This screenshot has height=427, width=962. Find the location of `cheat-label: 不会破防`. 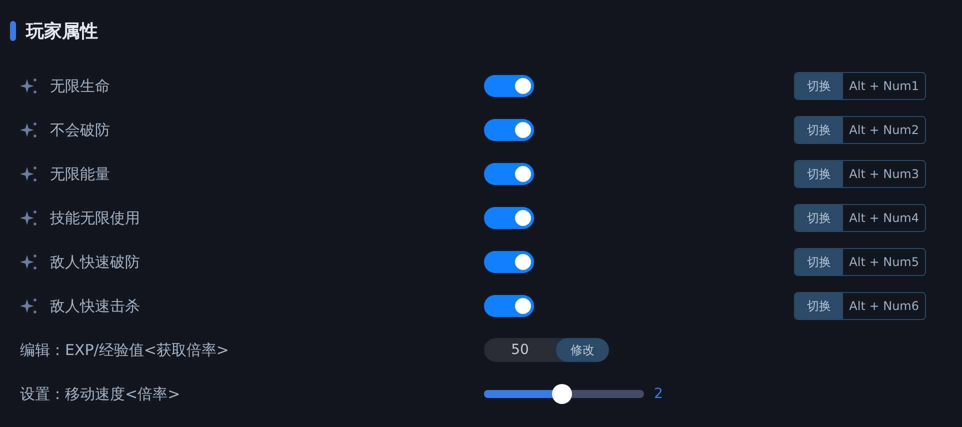

cheat-label: 不会破防 is located at coordinates (80, 130).